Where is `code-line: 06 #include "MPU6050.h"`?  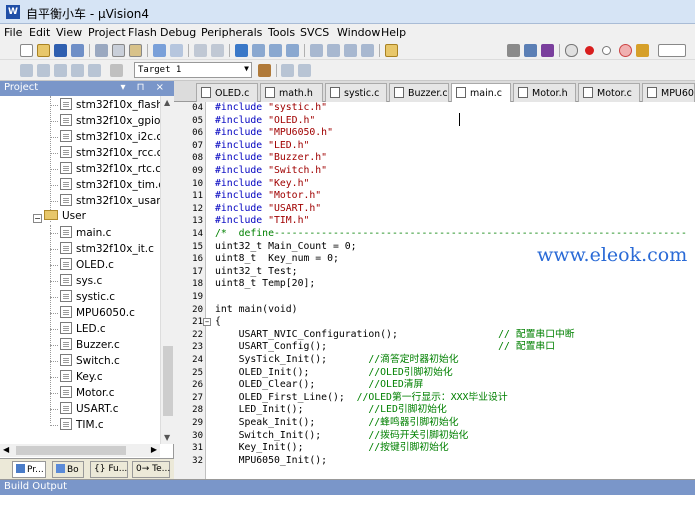
code-line: 06 #include "MPU6050.h" is located at coordinates (434, 133).